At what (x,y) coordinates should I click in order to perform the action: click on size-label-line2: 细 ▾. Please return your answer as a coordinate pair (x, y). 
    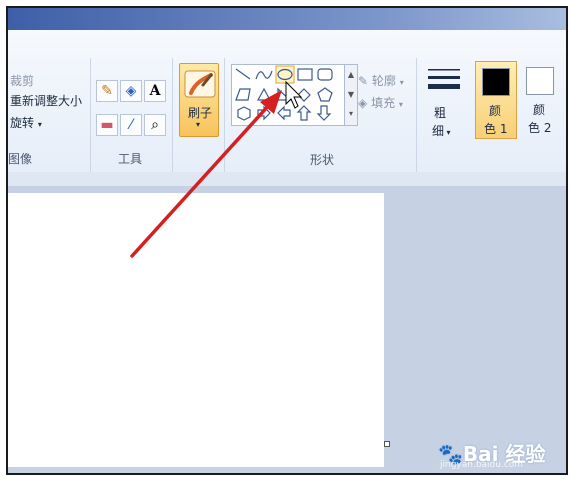
    Looking at the image, I should click on (441, 131).